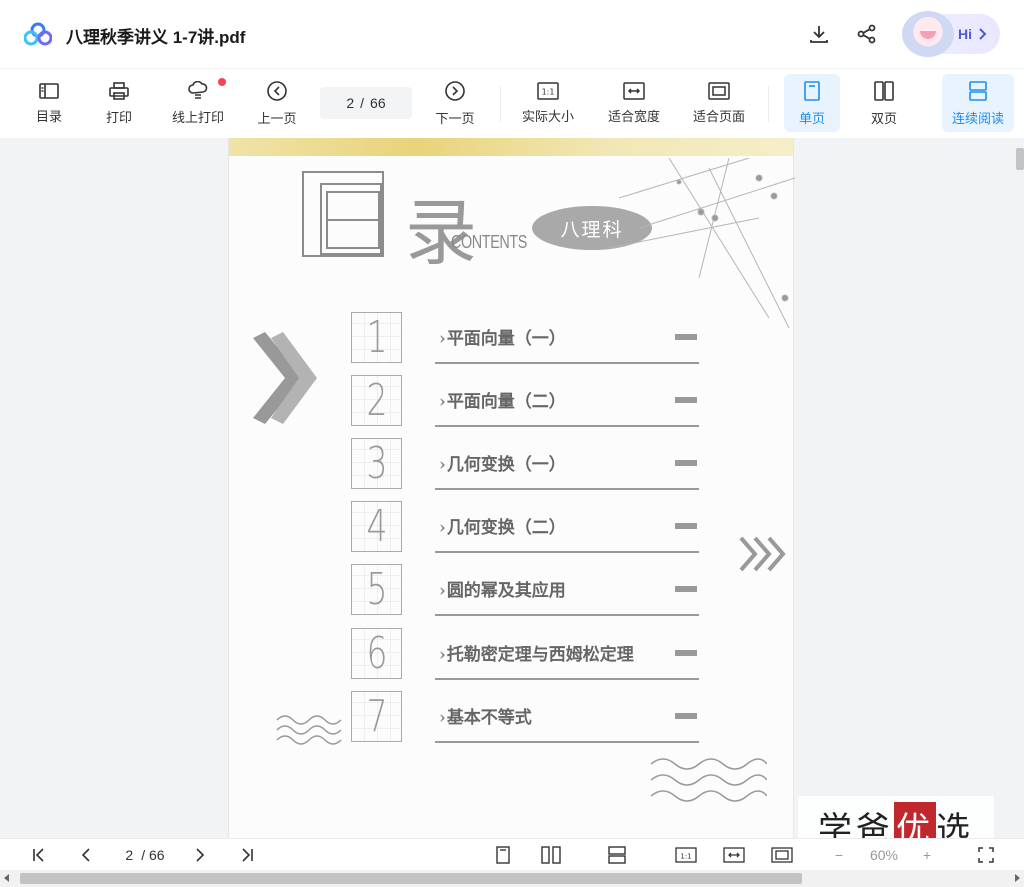 The image size is (1024, 887). I want to click on svg-text: 1:1, so click(548, 91).